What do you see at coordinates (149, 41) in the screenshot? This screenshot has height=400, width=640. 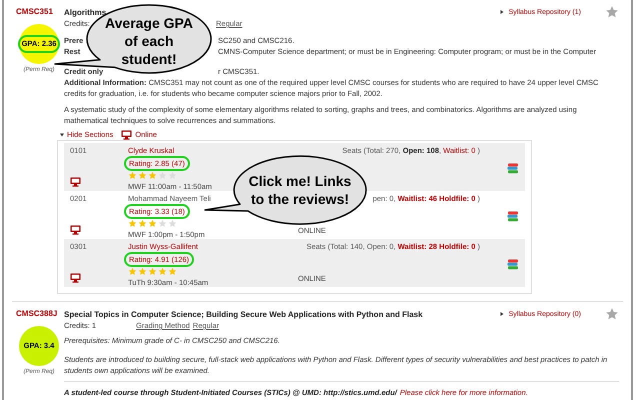 I see `bubble-text: Average GPA of each student!` at bounding box center [149, 41].